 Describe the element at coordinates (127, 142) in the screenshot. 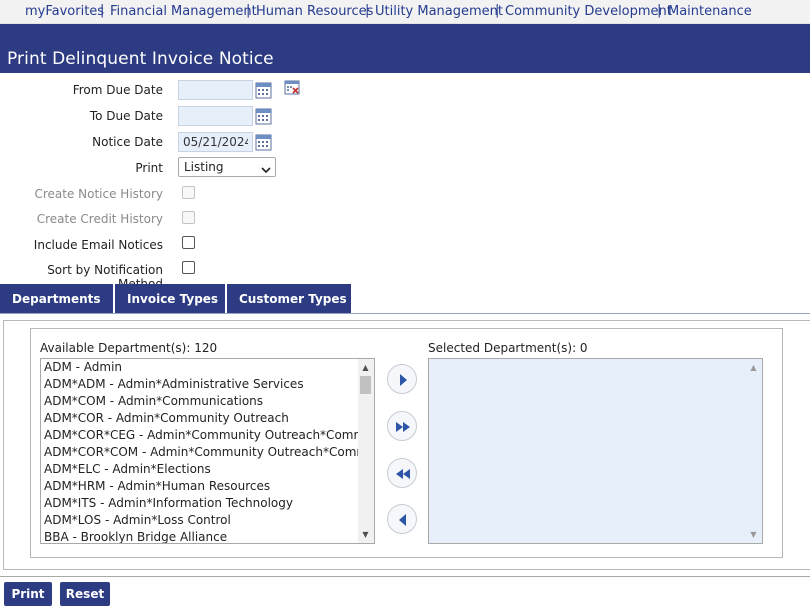

I see `notice-date-label: Notice Date` at that location.